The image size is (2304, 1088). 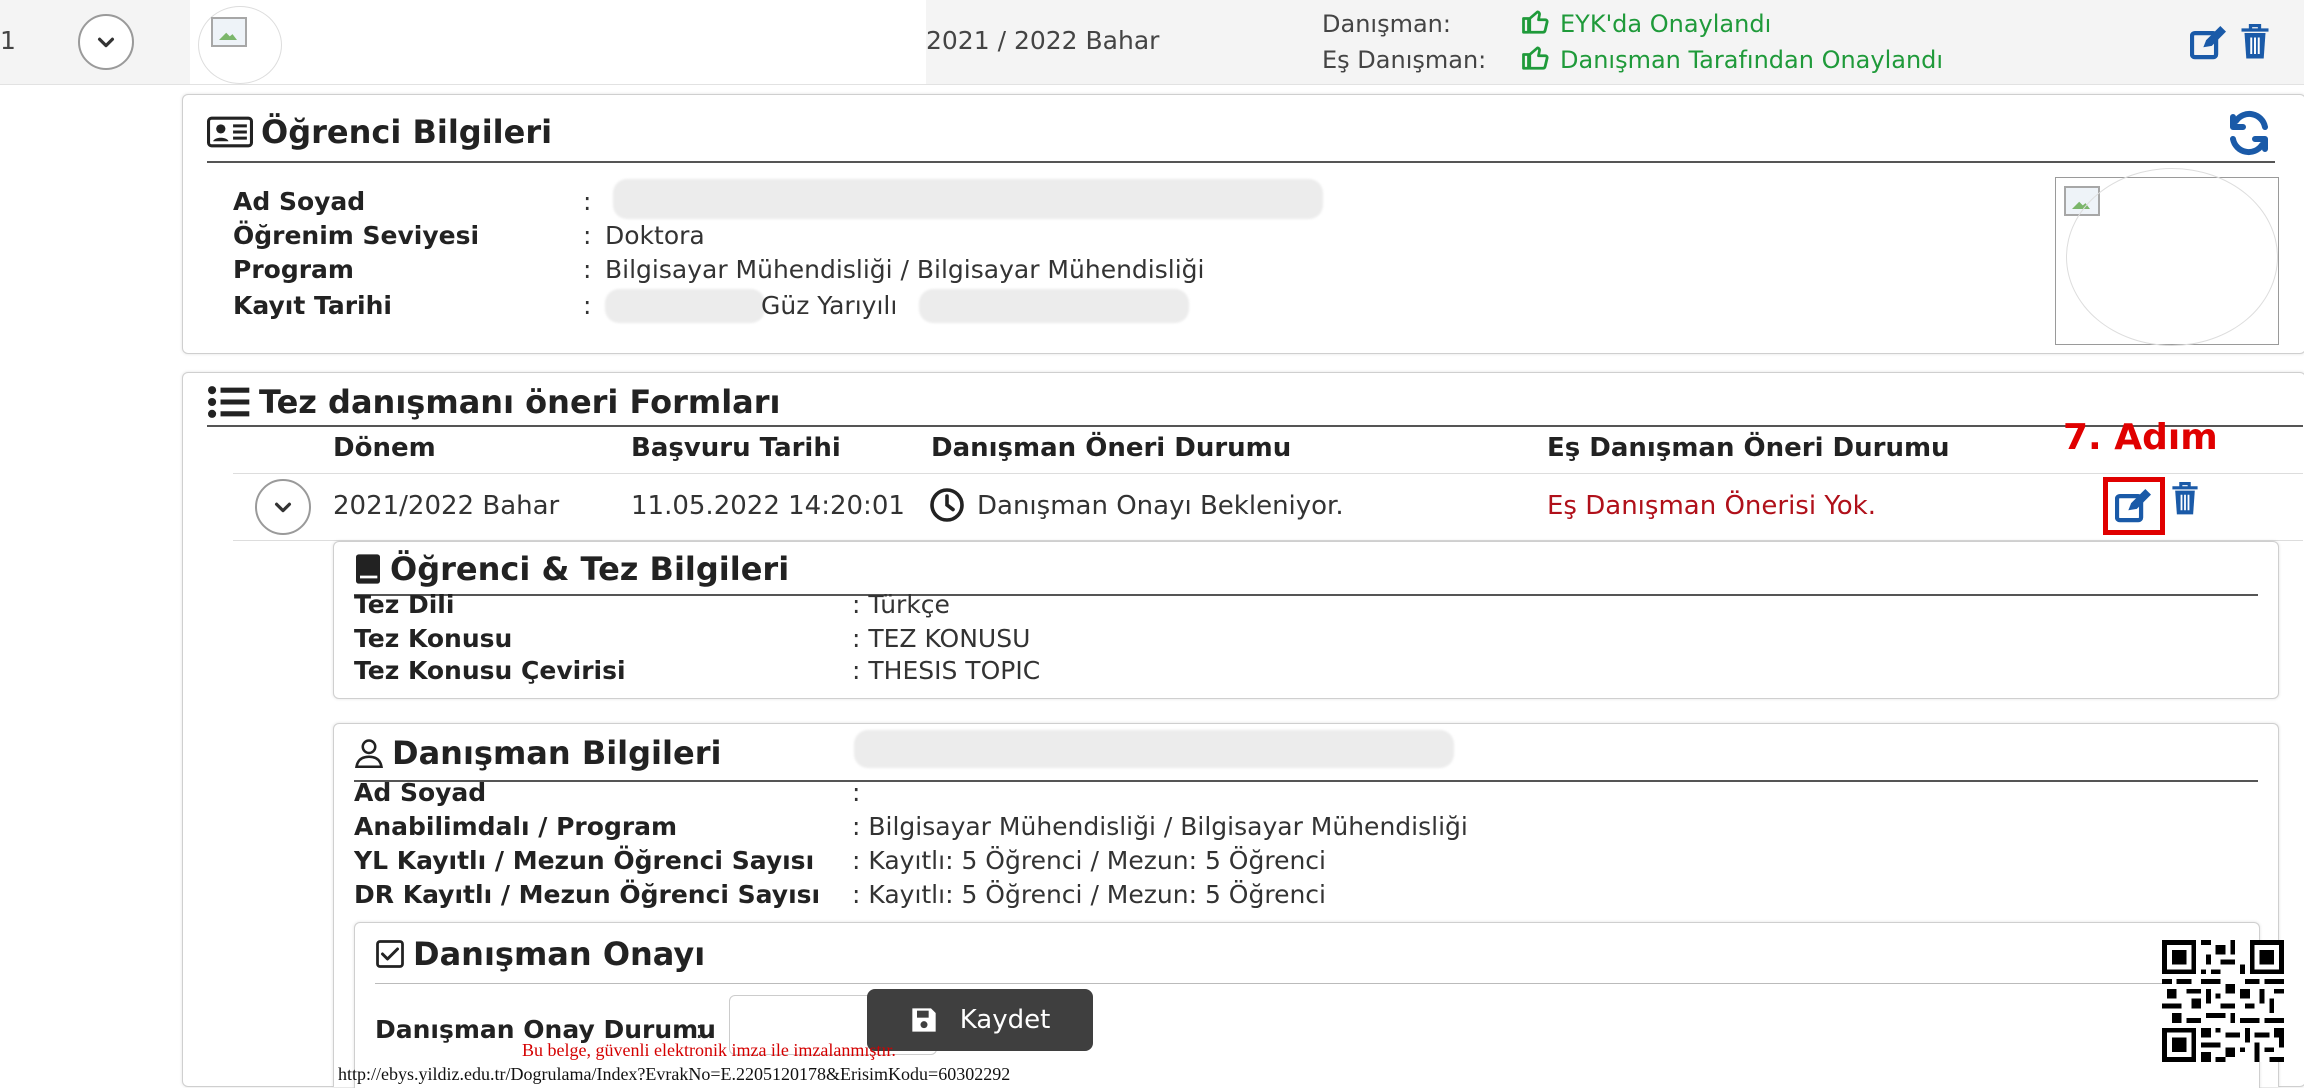 What do you see at coordinates (229, 32) in the screenshot?
I see `broken-image-icon` at bounding box center [229, 32].